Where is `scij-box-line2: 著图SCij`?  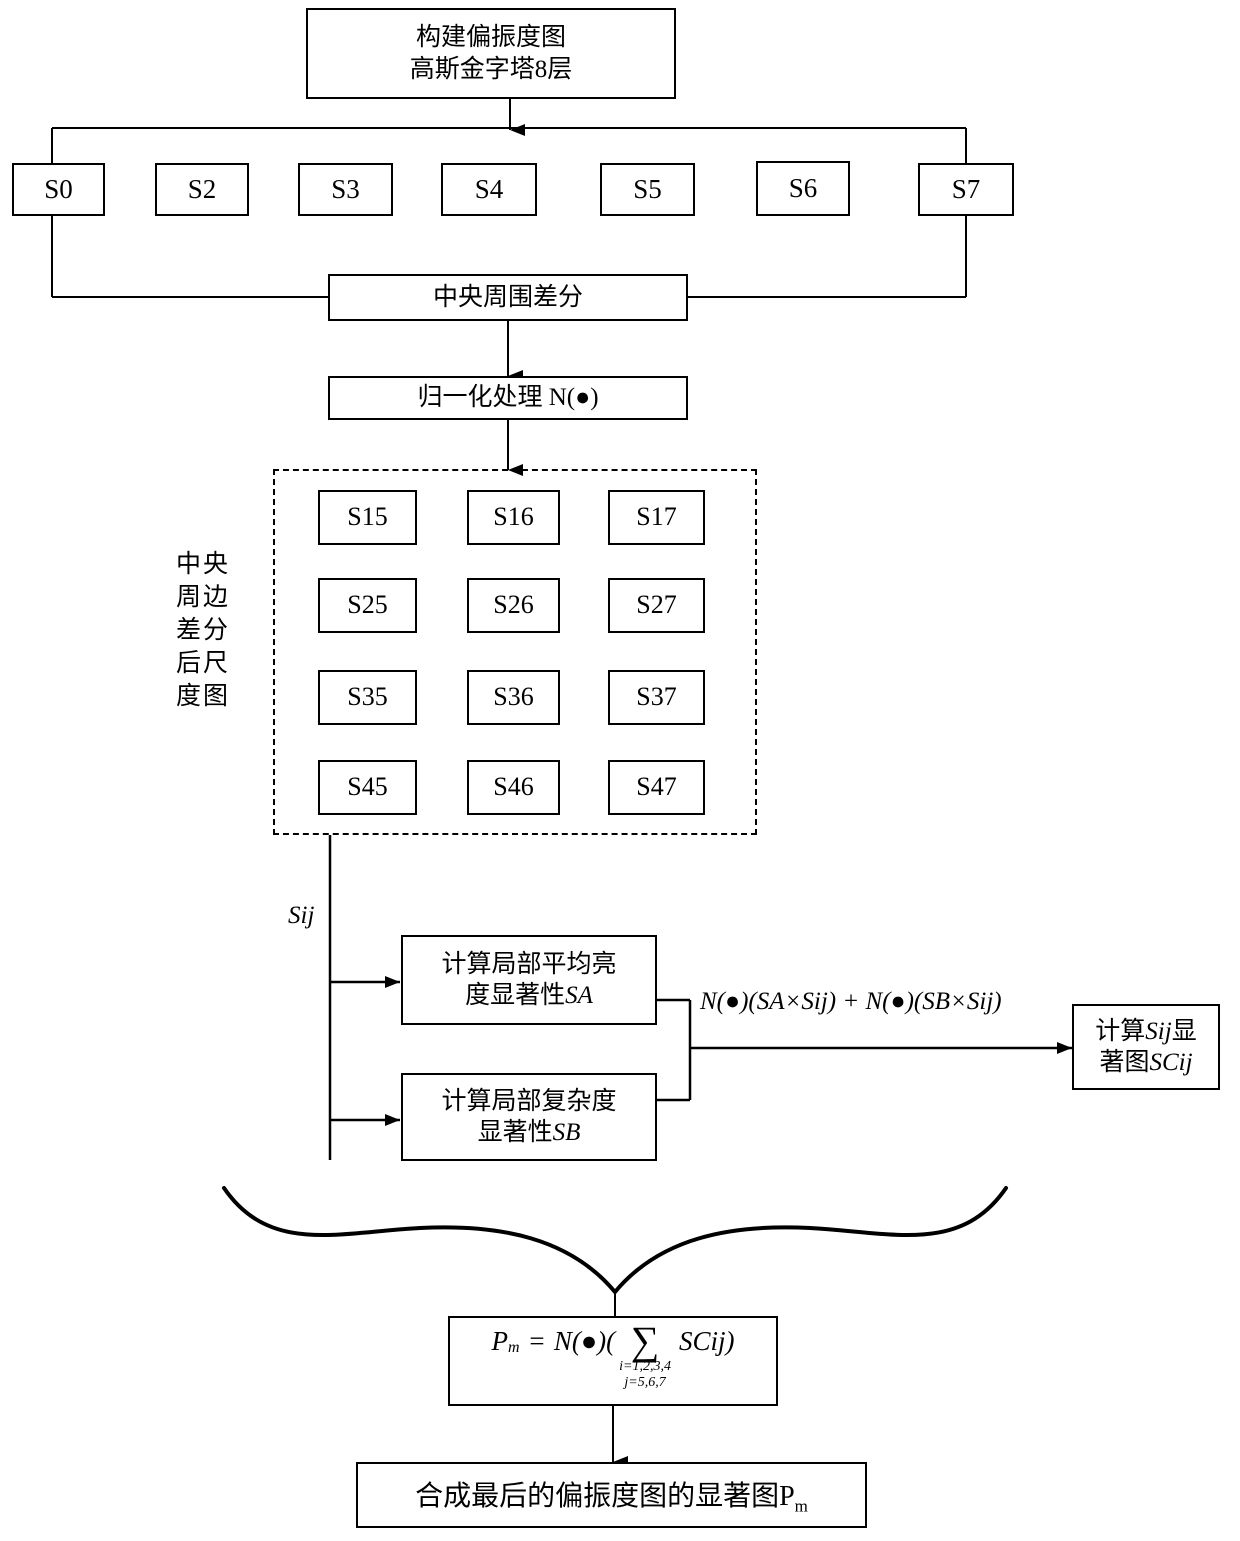
scij-box-line2: 著图SCij is located at coordinates (1145, 1062).